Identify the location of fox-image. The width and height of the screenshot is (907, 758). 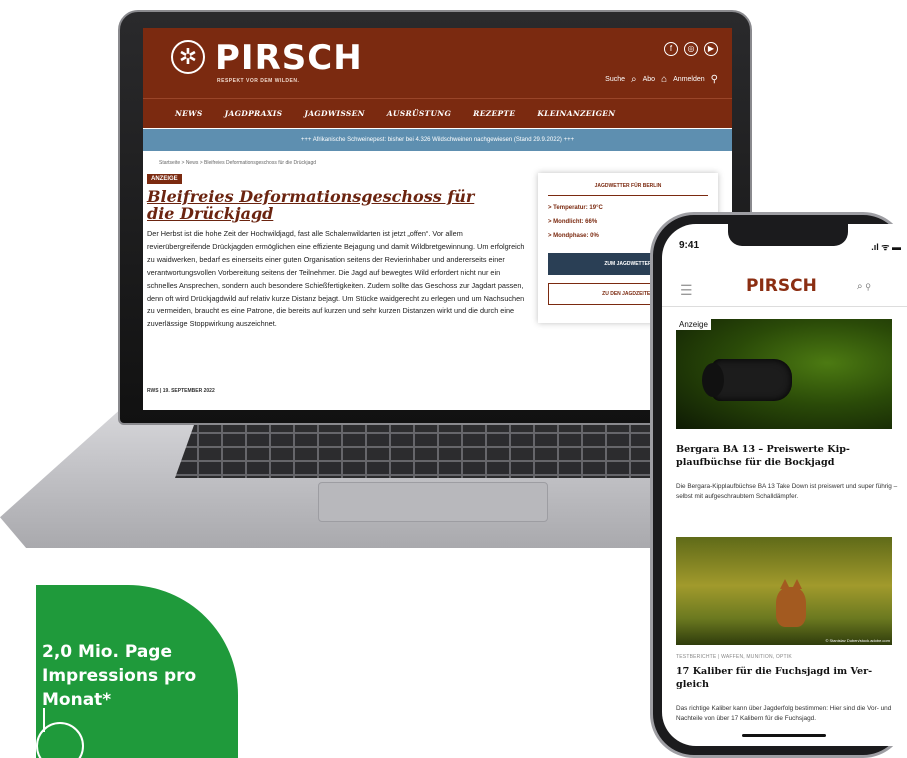
(791, 603).